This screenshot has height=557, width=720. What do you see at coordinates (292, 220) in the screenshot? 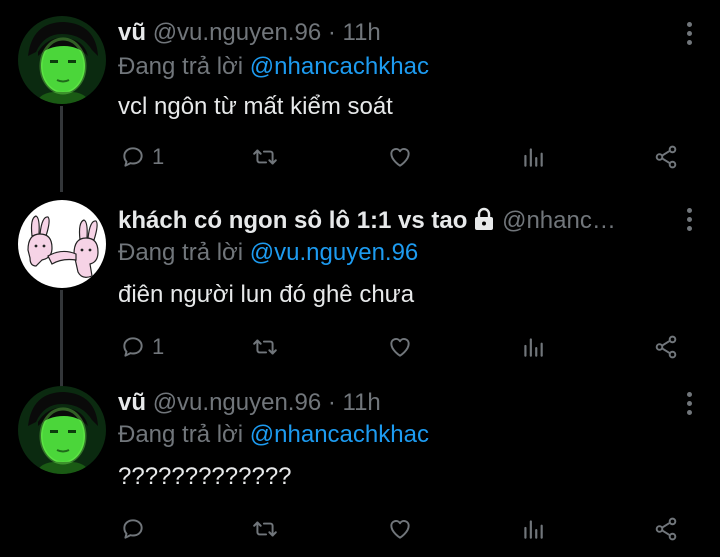
I see `display-name: khách có ngon sô lô 1:1 vs tao` at bounding box center [292, 220].